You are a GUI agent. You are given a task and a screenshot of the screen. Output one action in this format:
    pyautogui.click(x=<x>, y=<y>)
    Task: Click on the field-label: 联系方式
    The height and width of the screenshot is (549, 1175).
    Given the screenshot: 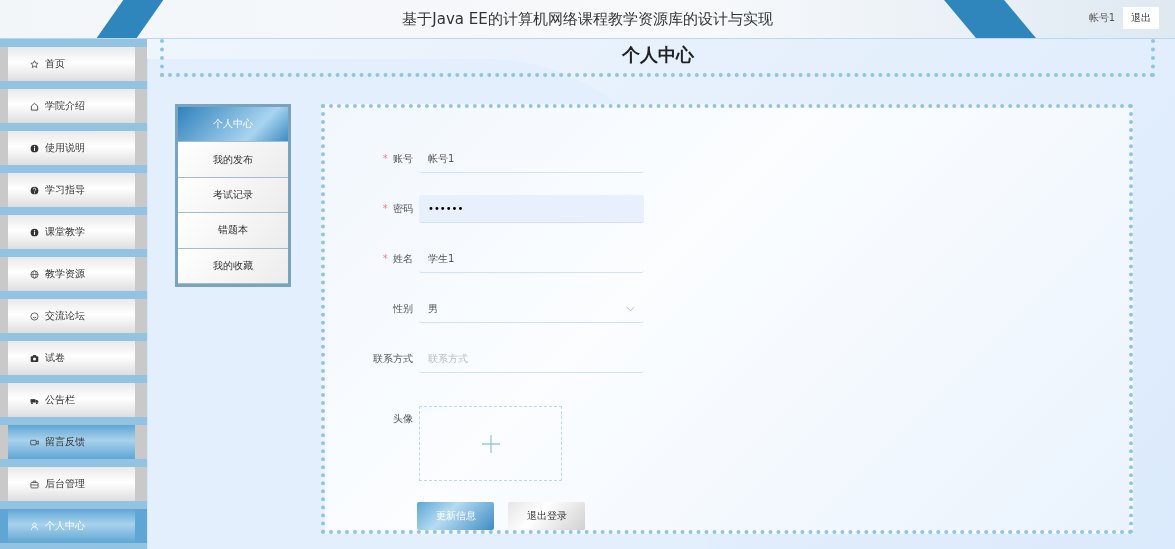 What is the action you would take?
    pyautogui.click(x=393, y=358)
    